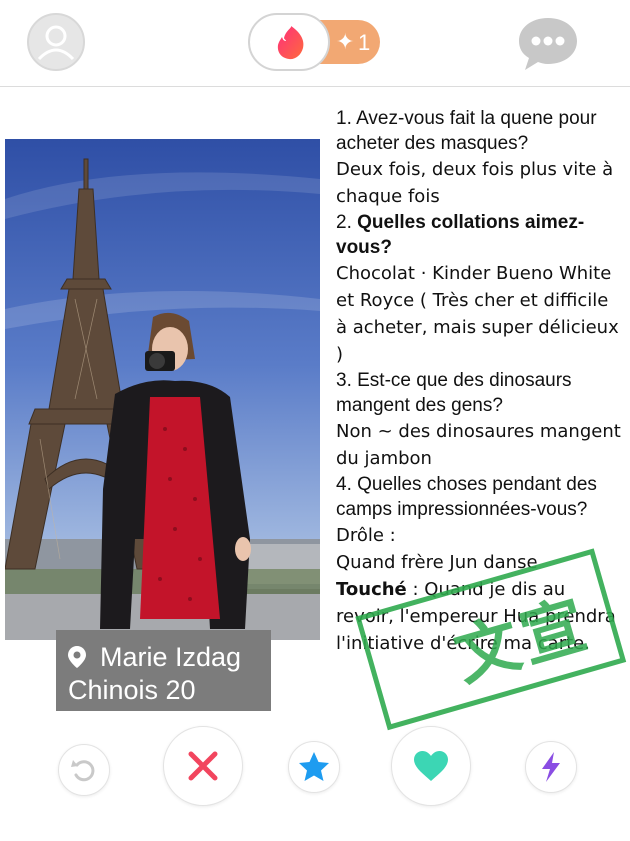 This screenshot has height=841, width=630. I want to click on heart-icon, so click(431, 766).